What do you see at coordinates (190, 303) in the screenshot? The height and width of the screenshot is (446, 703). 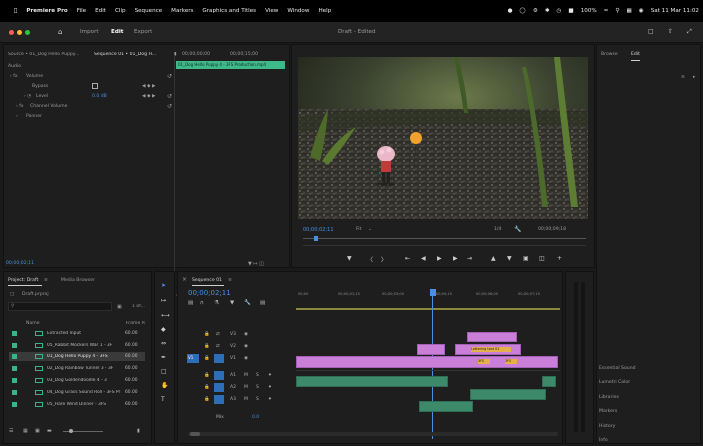 I see `insert-sequence-icon: ▤` at bounding box center [190, 303].